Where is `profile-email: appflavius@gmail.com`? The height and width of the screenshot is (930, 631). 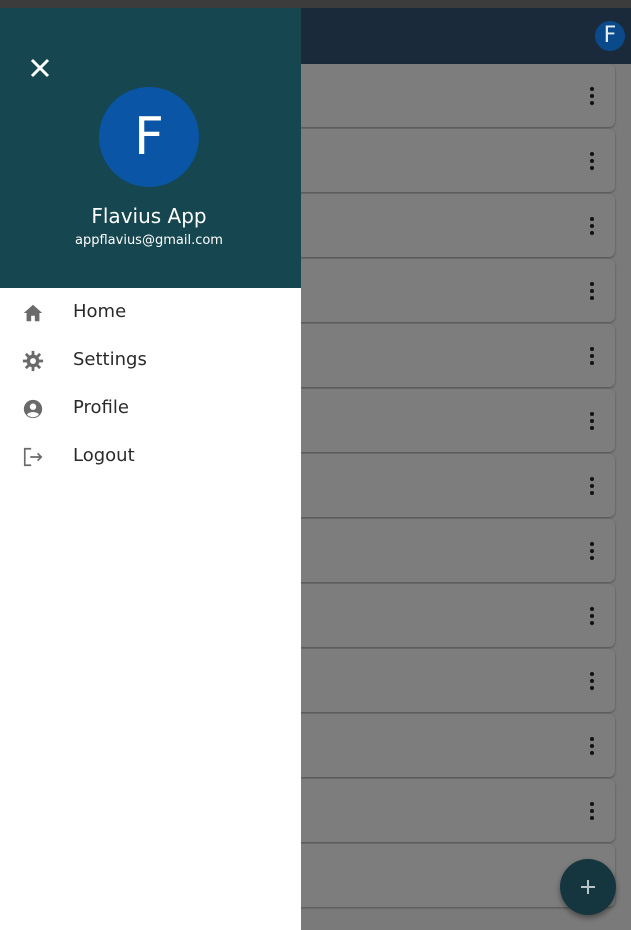
profile-email: appflavius@gmail.com is located at coordinates (149, 240).